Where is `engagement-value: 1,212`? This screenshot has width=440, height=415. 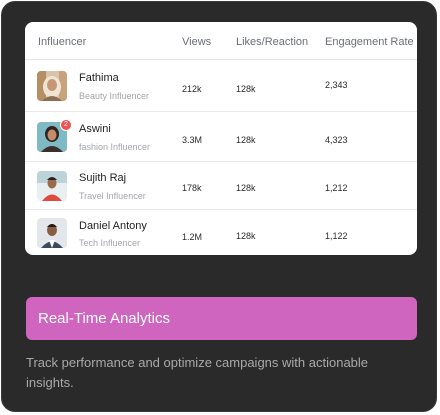 engagement-value: 1,212 is located at coordinates (336, 188).